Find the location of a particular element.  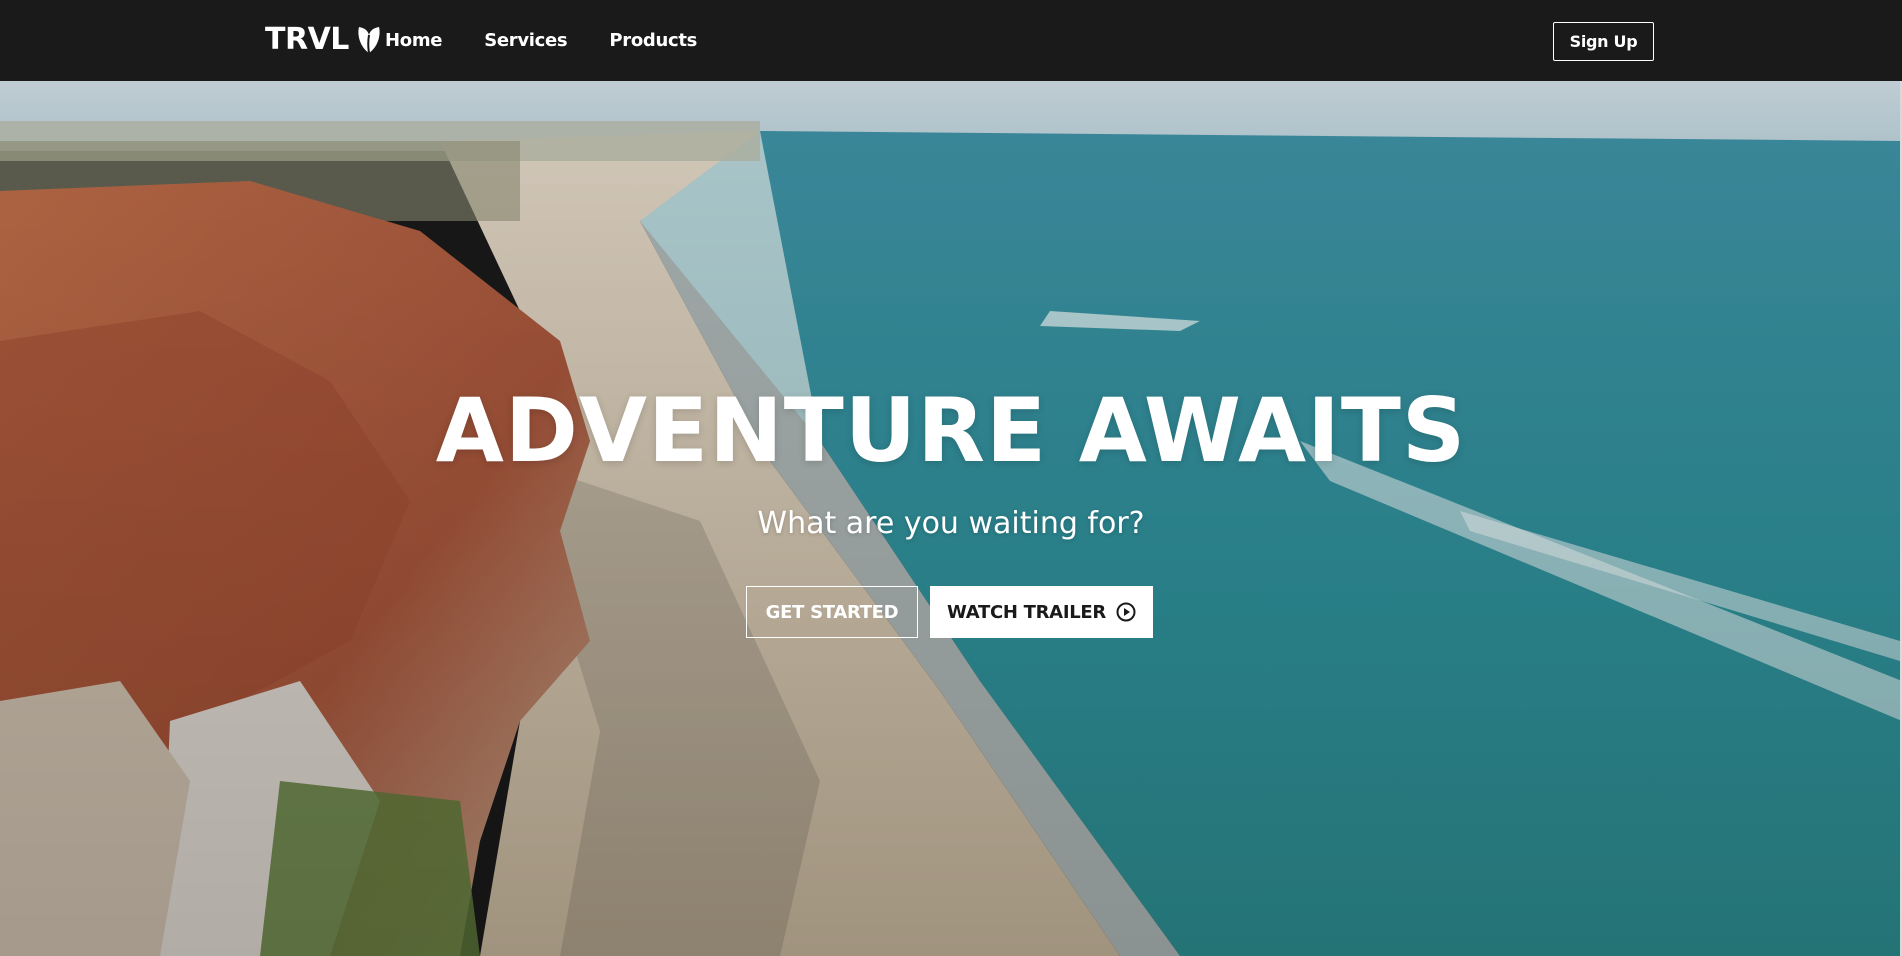

navbar: TRVL Home Services Products Sign Up is located at coordinates (951, 40).